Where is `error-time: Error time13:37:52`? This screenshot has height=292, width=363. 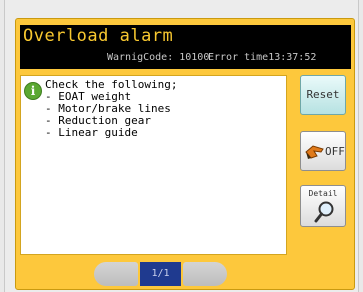
error-time: Error time13:37:52 is located at coordinates (262, 57).